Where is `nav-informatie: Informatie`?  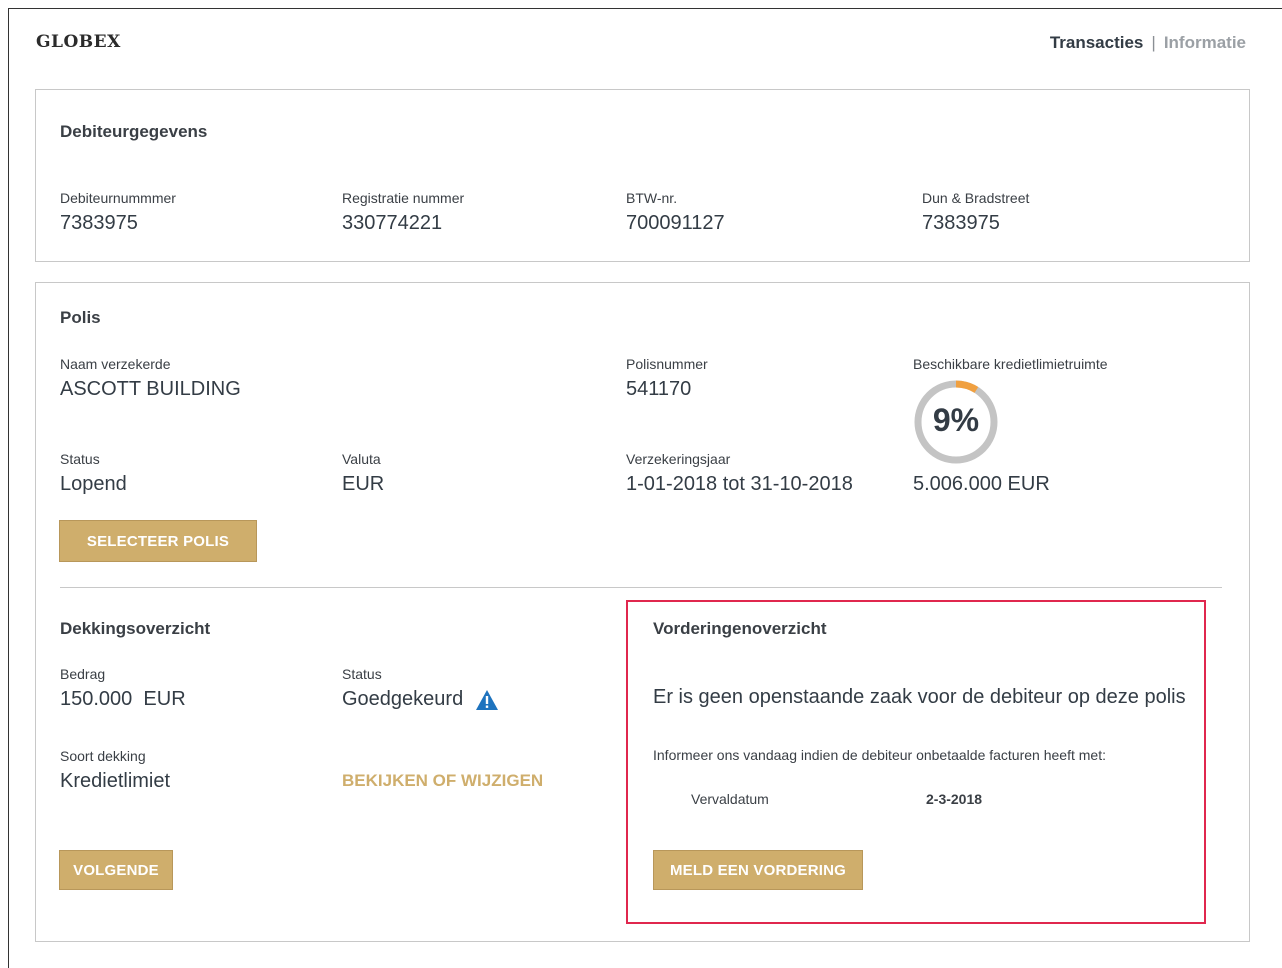
nav-informatie: Informatie is located at coordinates (1205, 42).